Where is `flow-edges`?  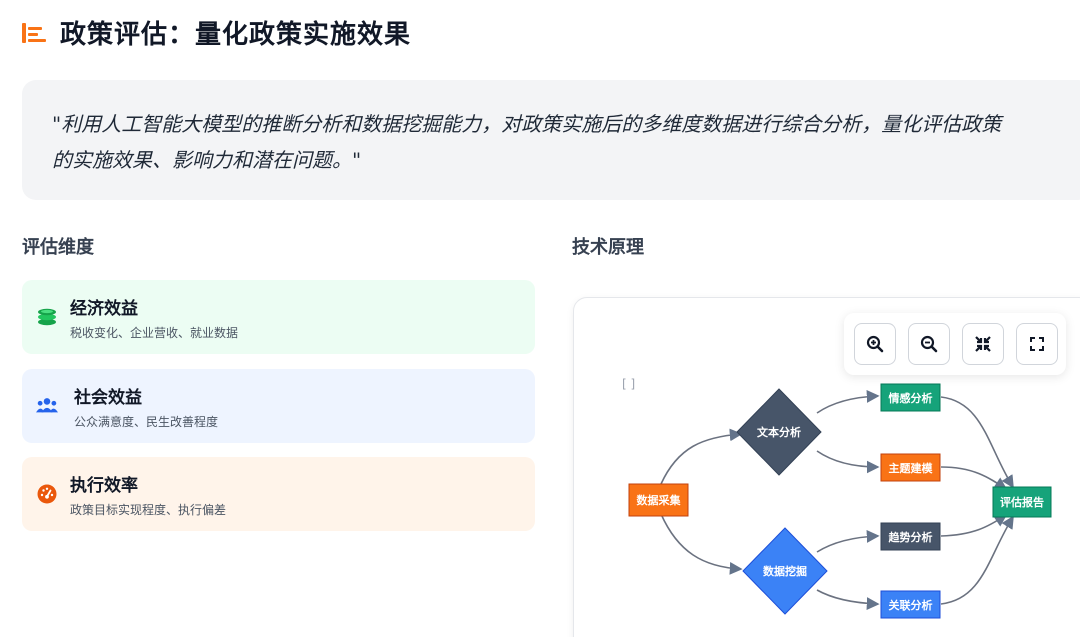
flow-edges is located at coordinates (837, 500).